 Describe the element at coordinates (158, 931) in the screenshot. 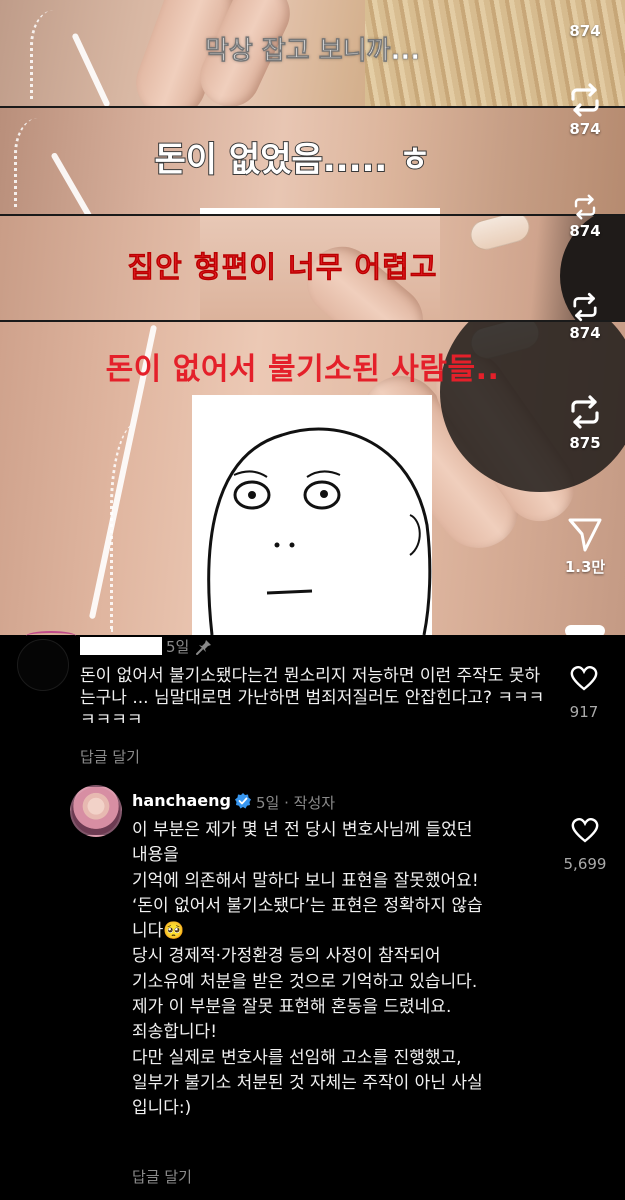

I see `comment-line: 니다🥺` at that location.